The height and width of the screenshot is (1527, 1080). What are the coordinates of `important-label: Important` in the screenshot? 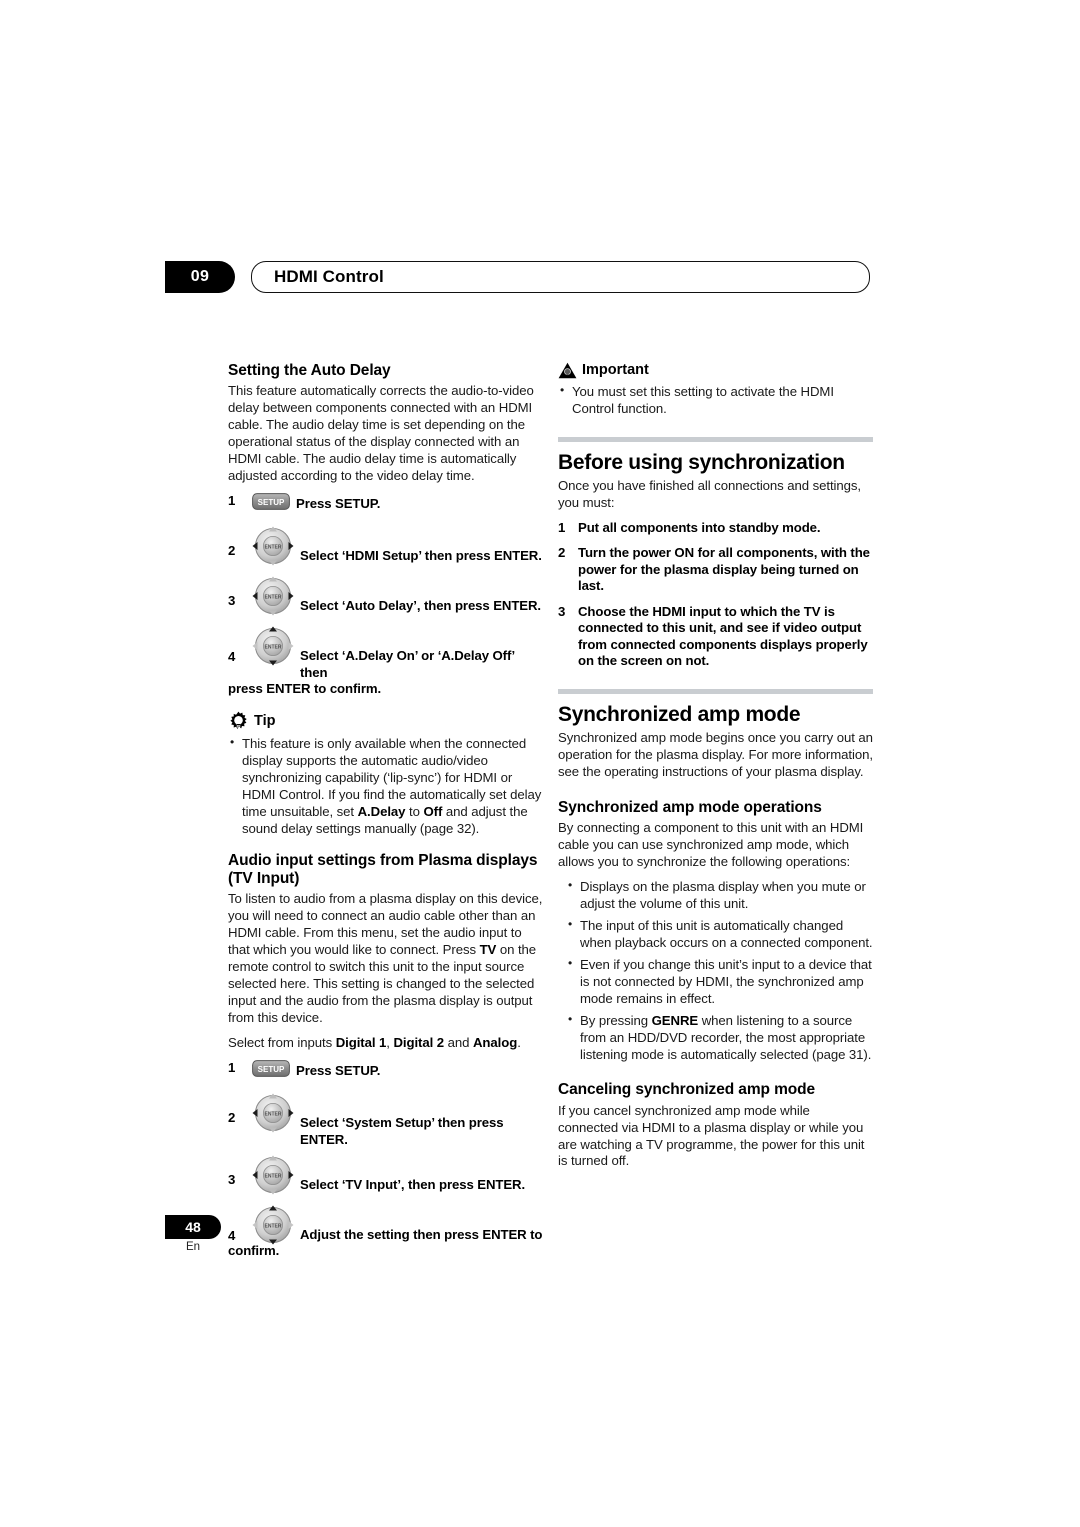 It's located at (615, 370).